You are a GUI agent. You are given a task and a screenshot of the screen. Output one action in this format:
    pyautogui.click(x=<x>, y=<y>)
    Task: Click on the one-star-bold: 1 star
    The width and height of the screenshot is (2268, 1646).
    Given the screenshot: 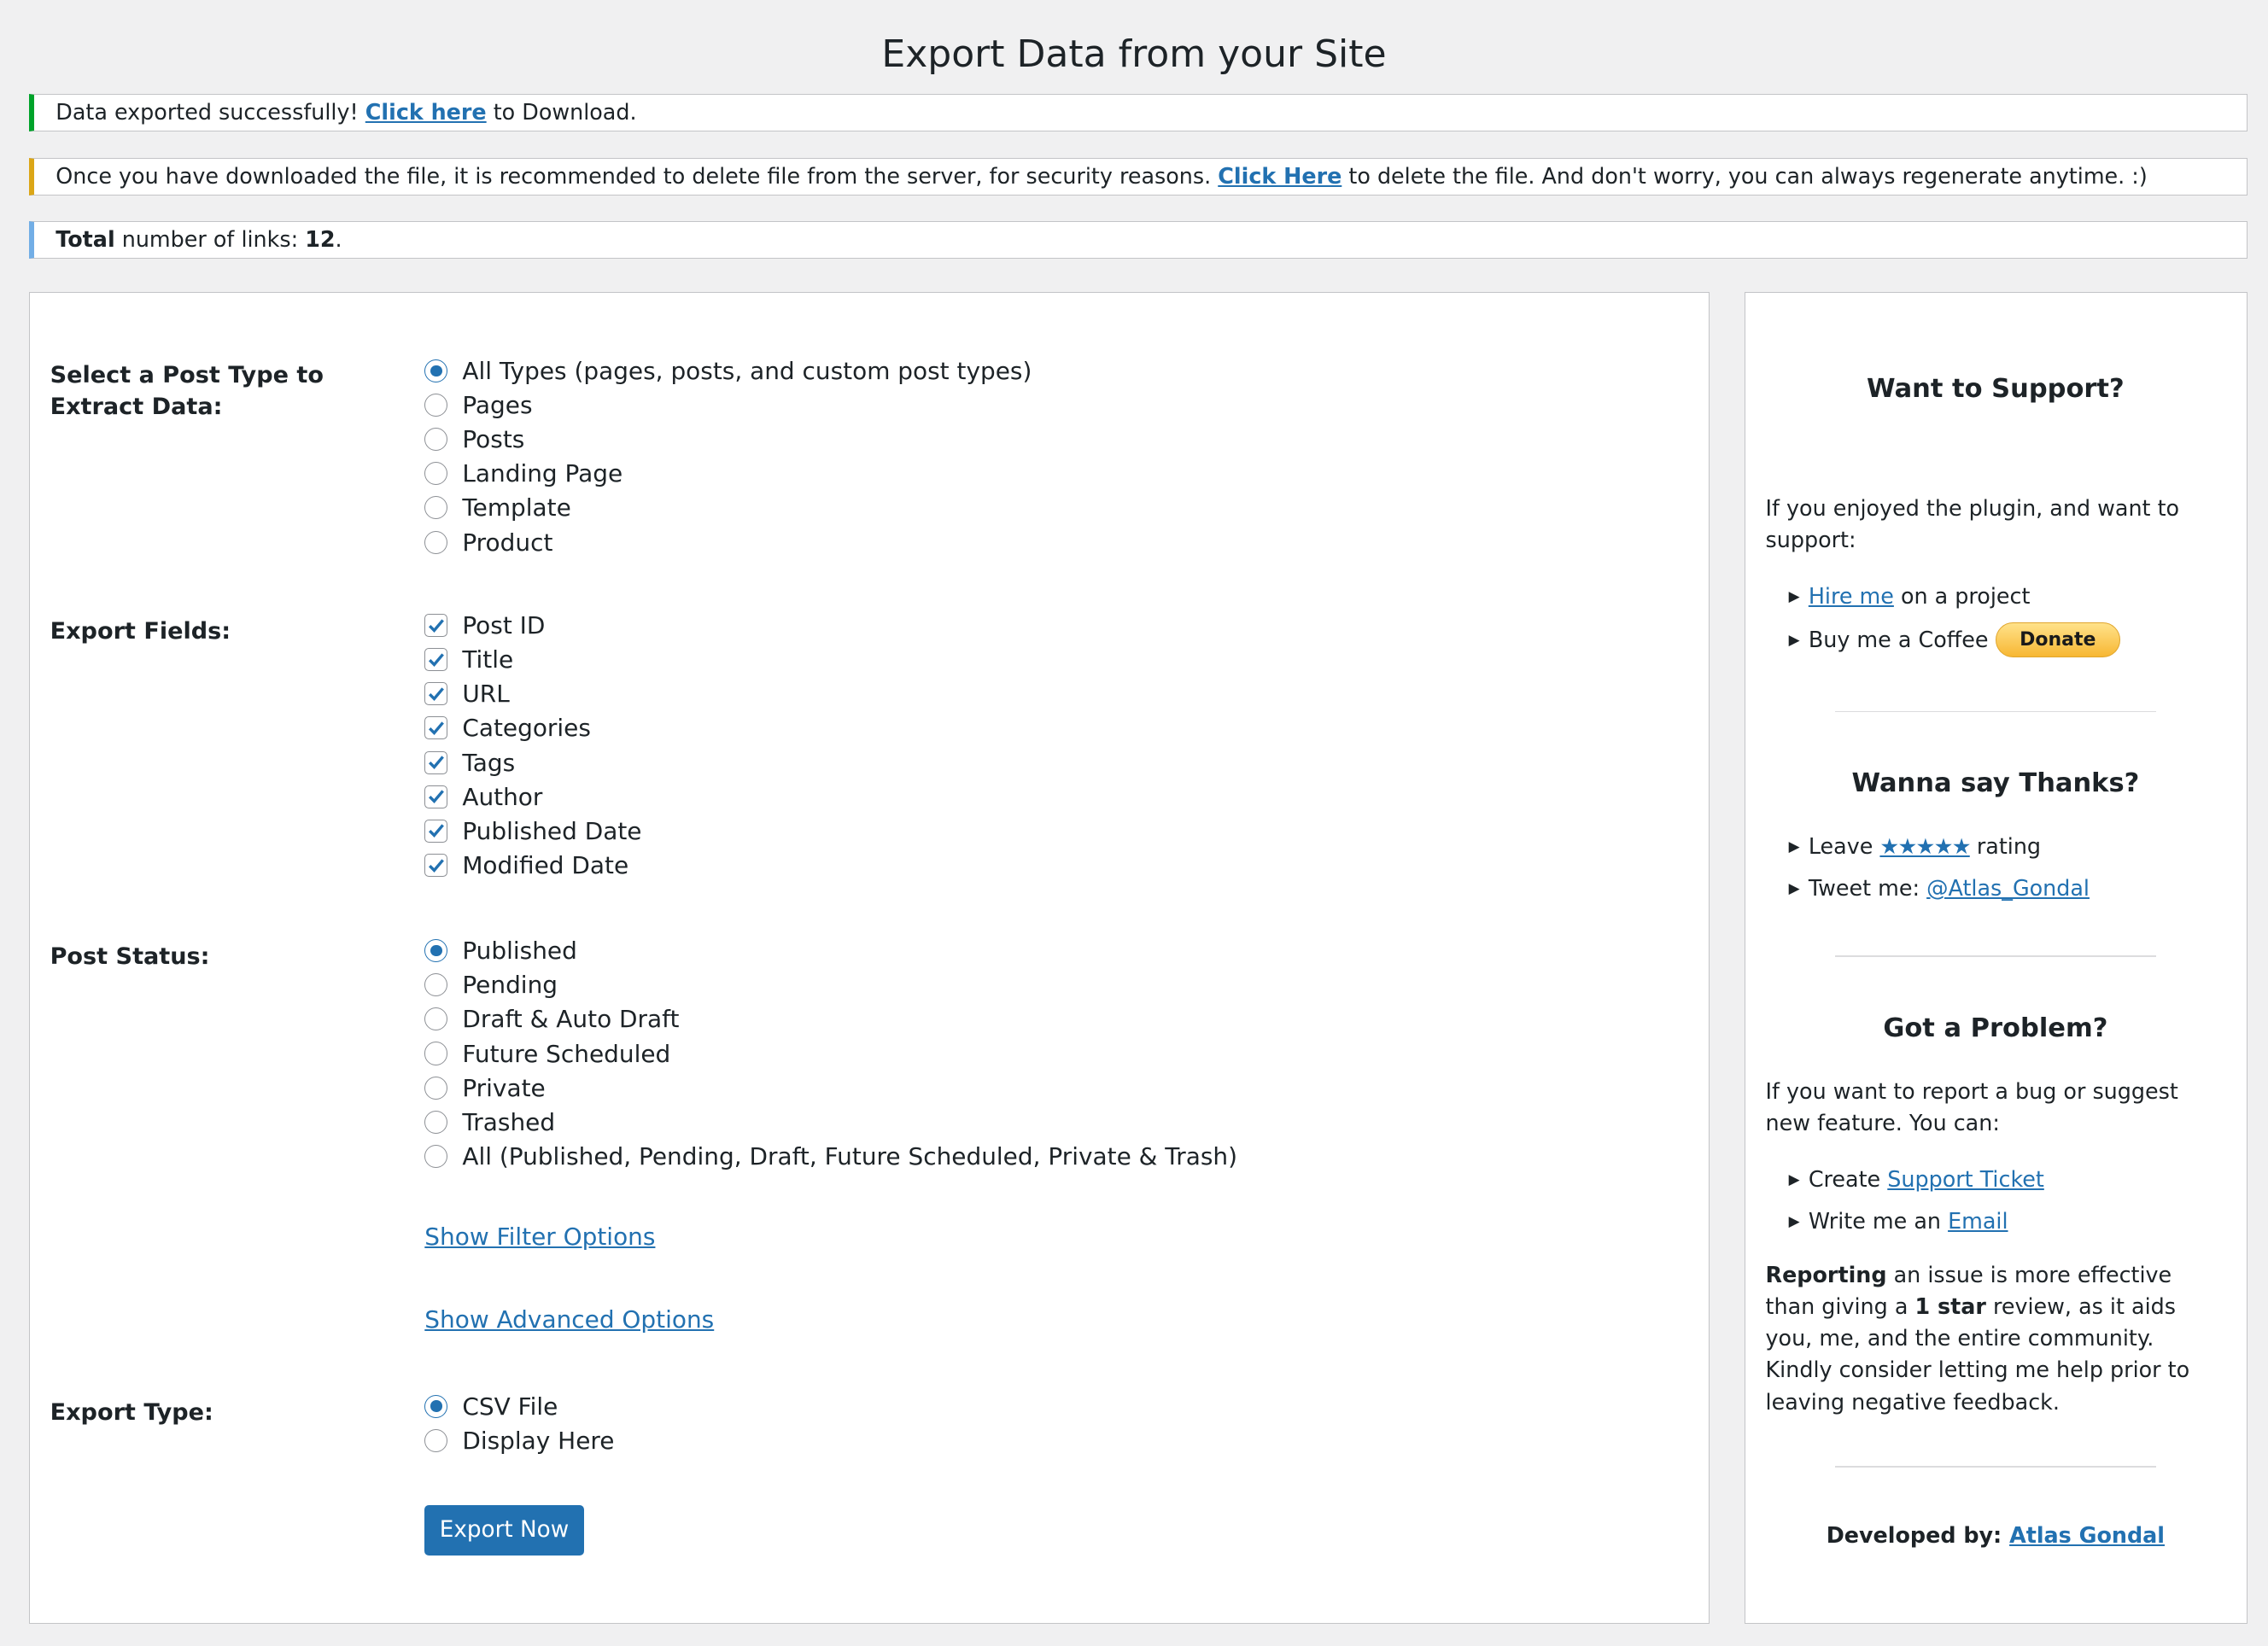 What is the action you would take?
    pyautogui.click(x=1950, y=1306)
    